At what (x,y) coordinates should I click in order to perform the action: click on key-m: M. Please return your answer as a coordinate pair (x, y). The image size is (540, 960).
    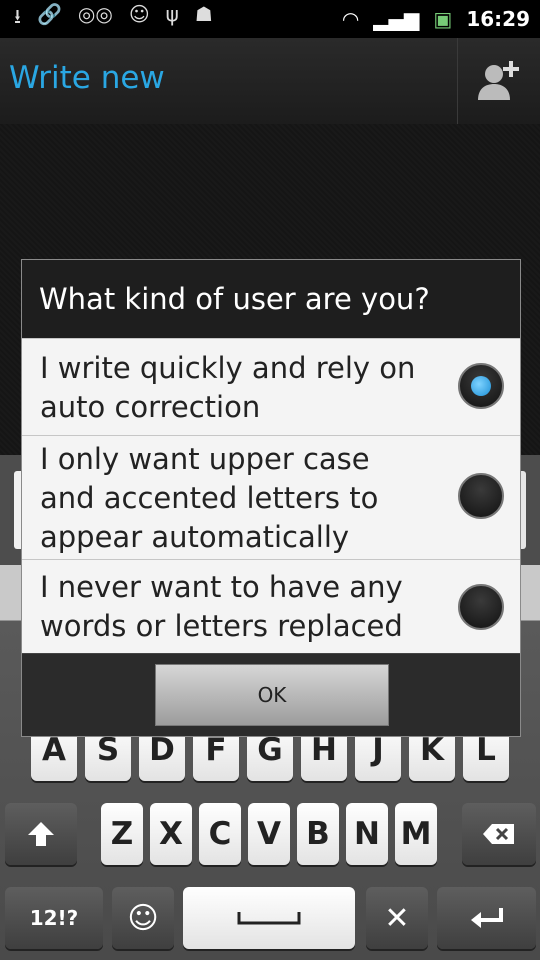
    Looking at the image, I should click on (416, 834).